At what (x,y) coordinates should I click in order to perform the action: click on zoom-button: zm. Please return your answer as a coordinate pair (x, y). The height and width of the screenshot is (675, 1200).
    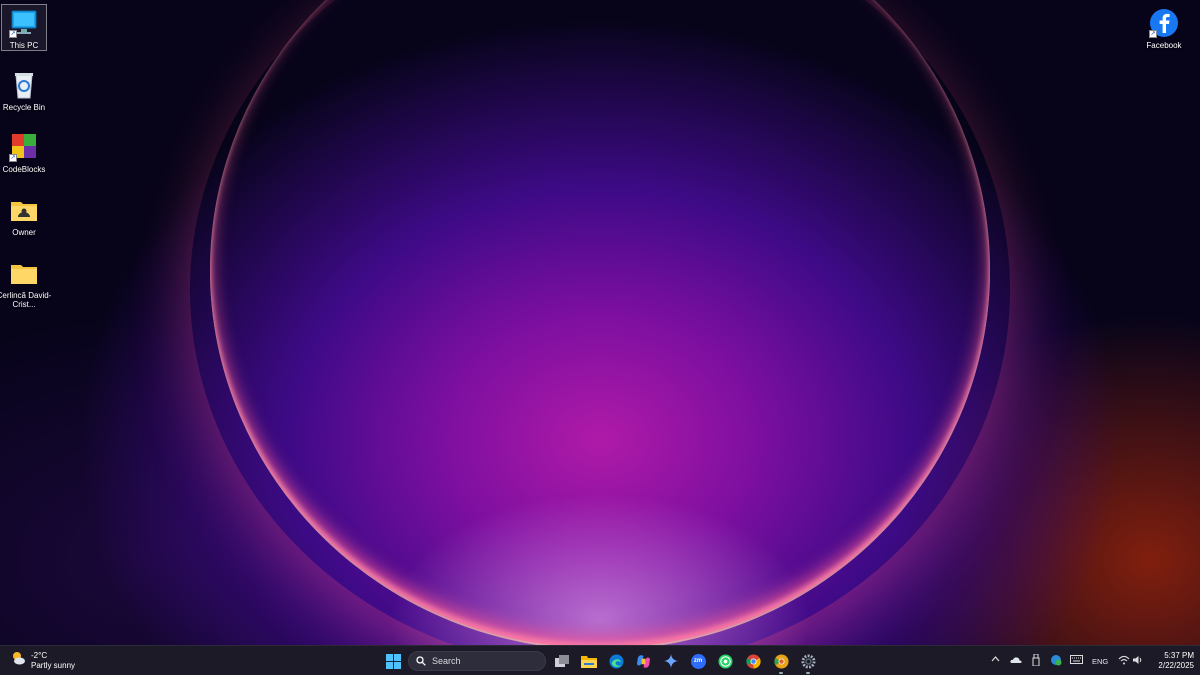
    Looking at the image, I should click on (698, 661).